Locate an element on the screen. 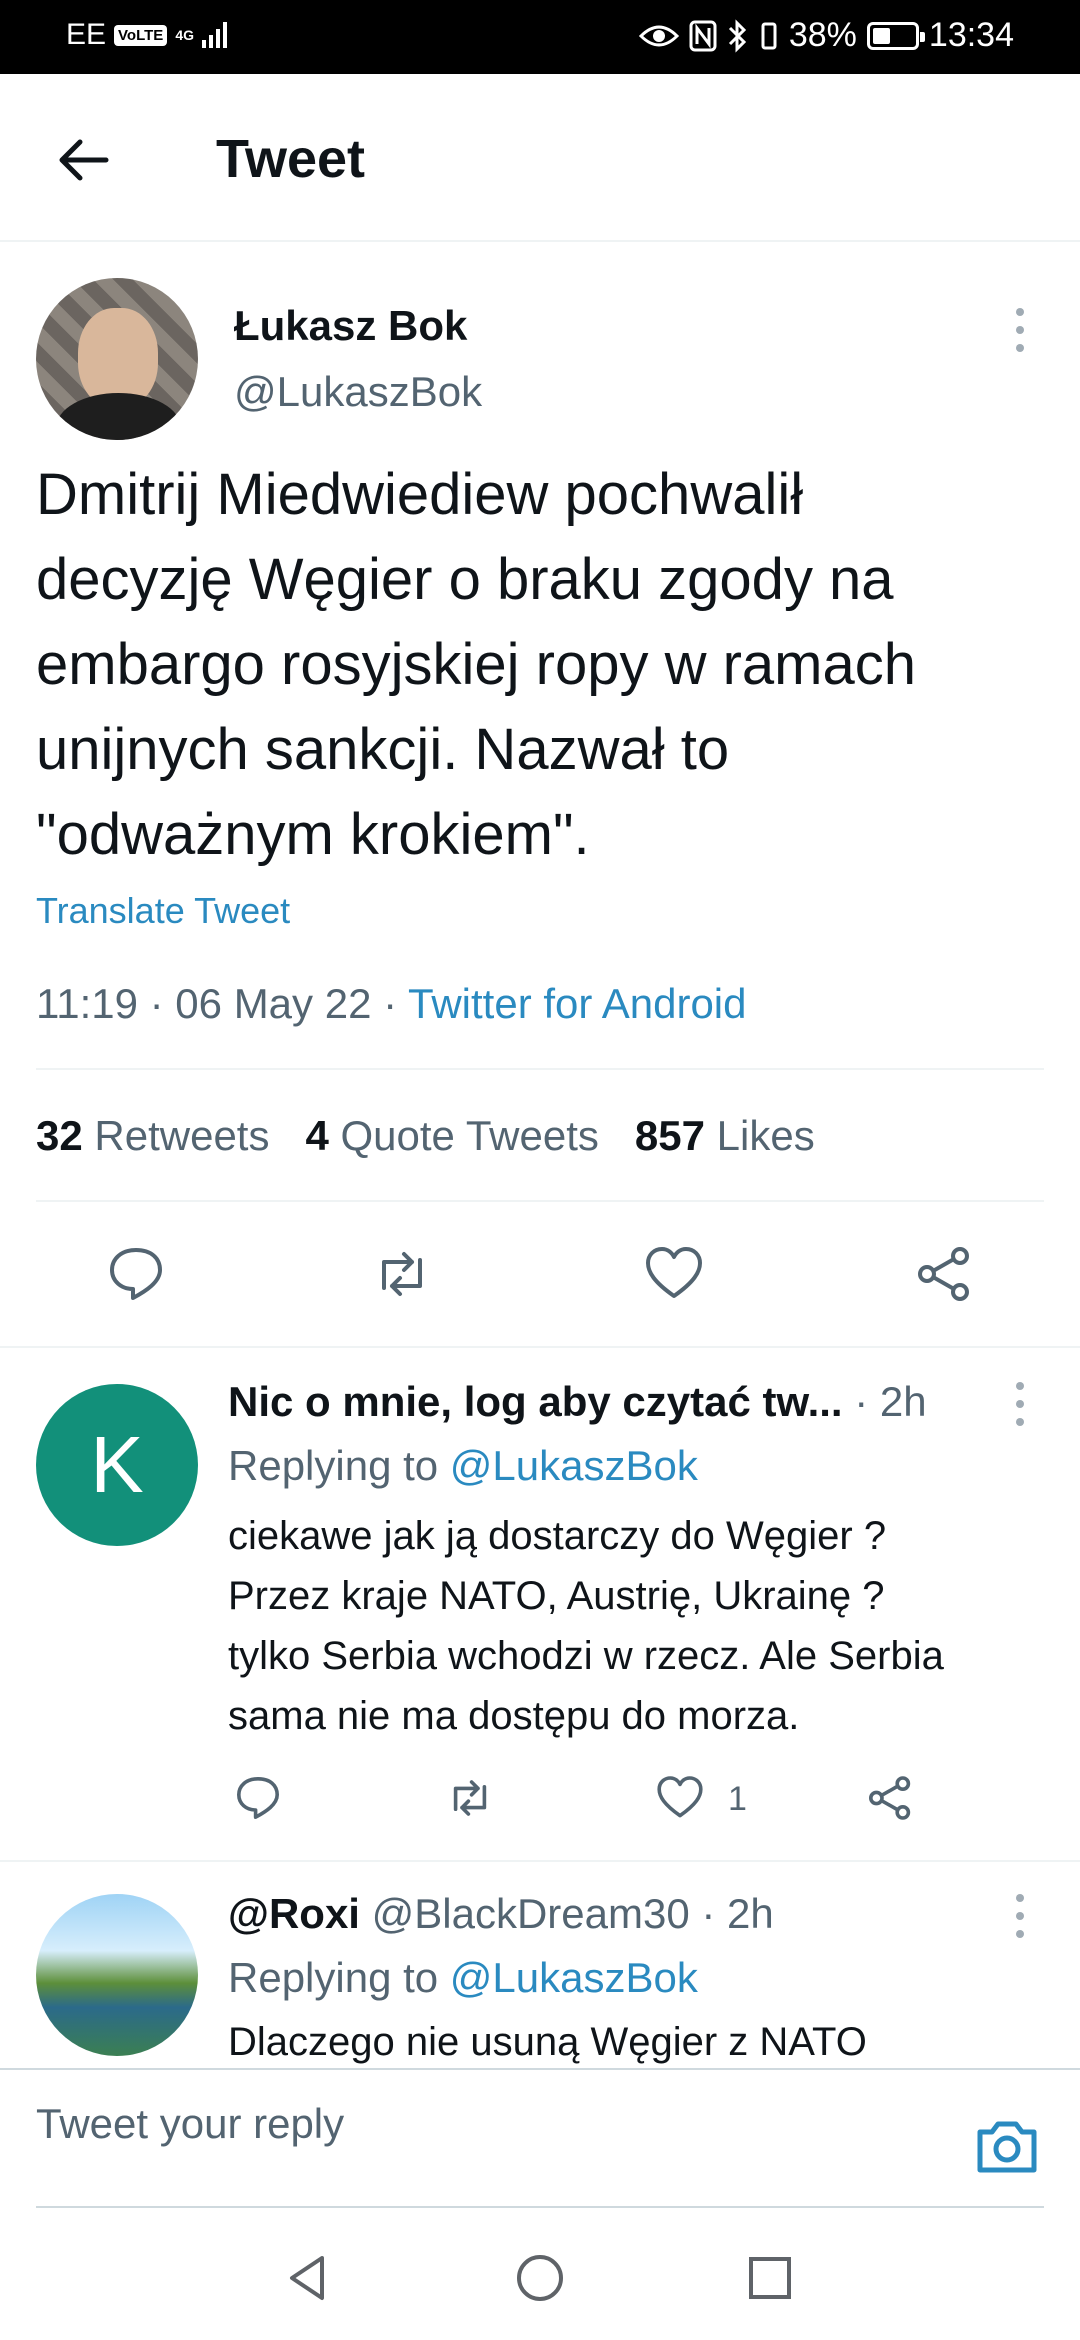 The image size is (1080, 2340). navigation-bar is located at coordinates (540, 2275).